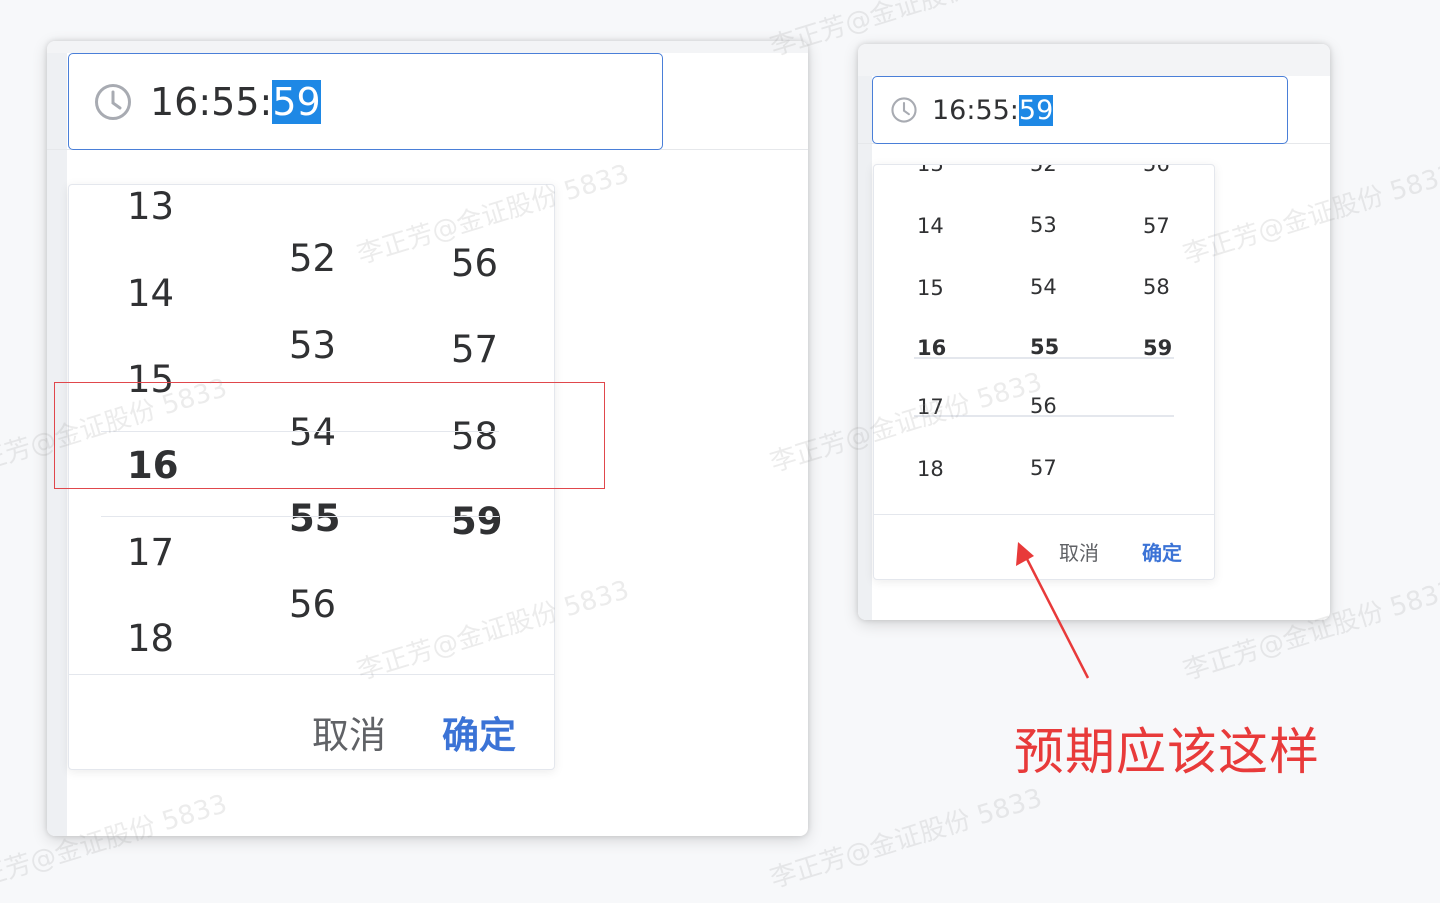 The image size is (1440, 903). Describe the element at coordinates (312, 345) in the screenshot. I see `left-minute-option: 53` at that location.